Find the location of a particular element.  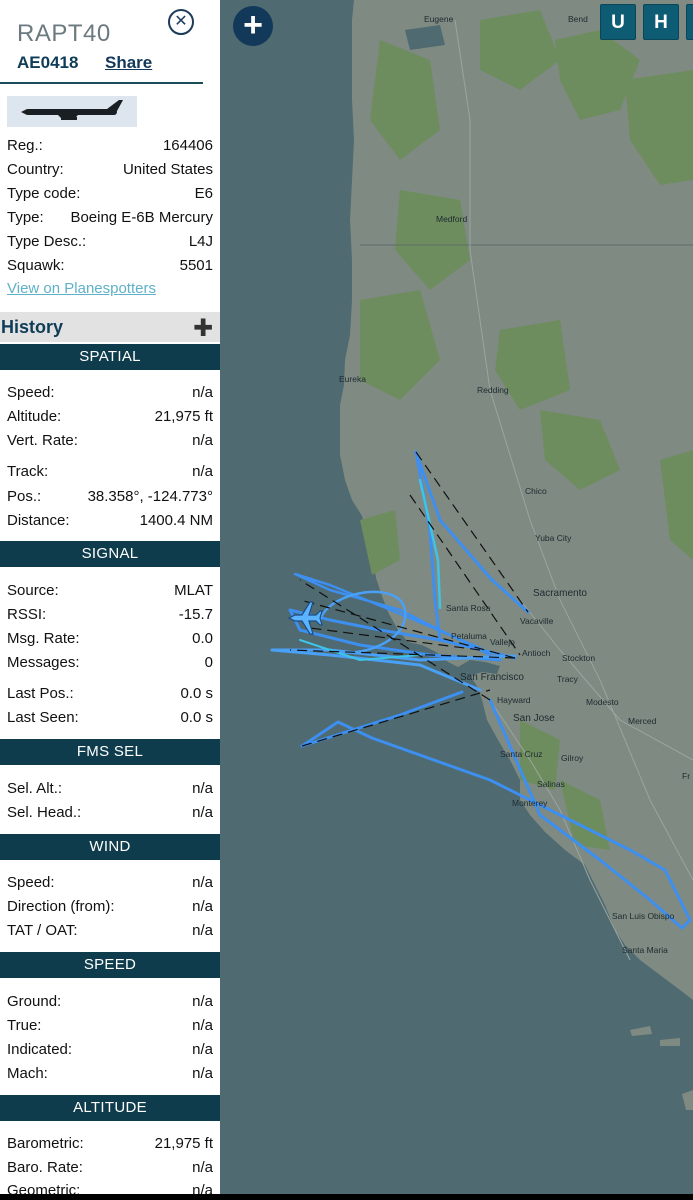

signal-row: Messages: 0 is located at coordinates (110, 662).